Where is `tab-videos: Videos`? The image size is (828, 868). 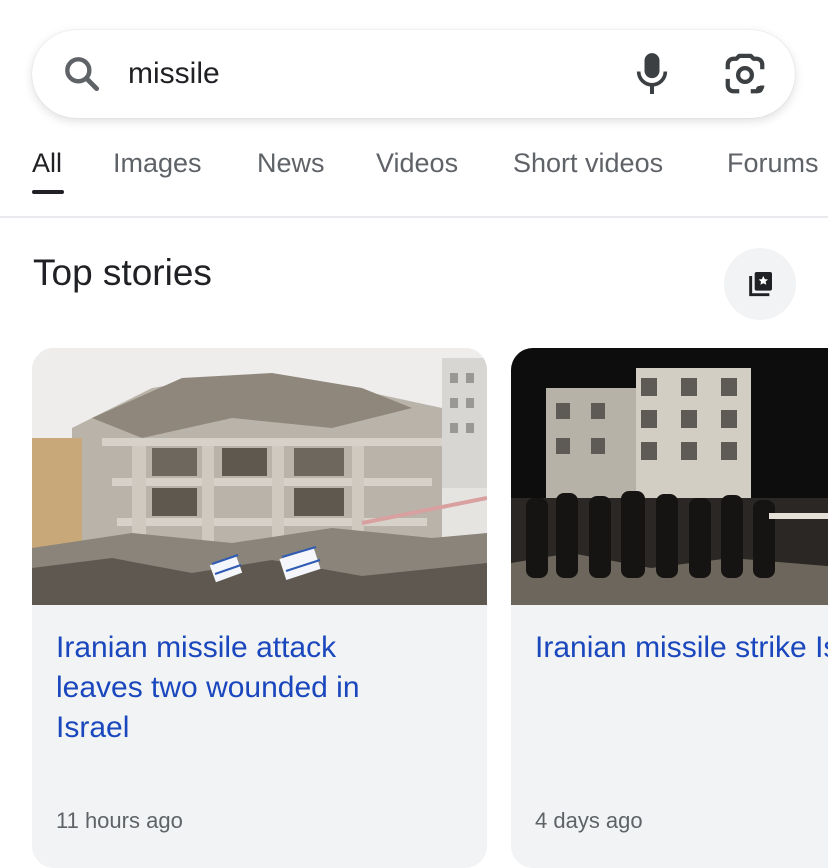 tab-videos: Videos is located at coordinates (417, 163).